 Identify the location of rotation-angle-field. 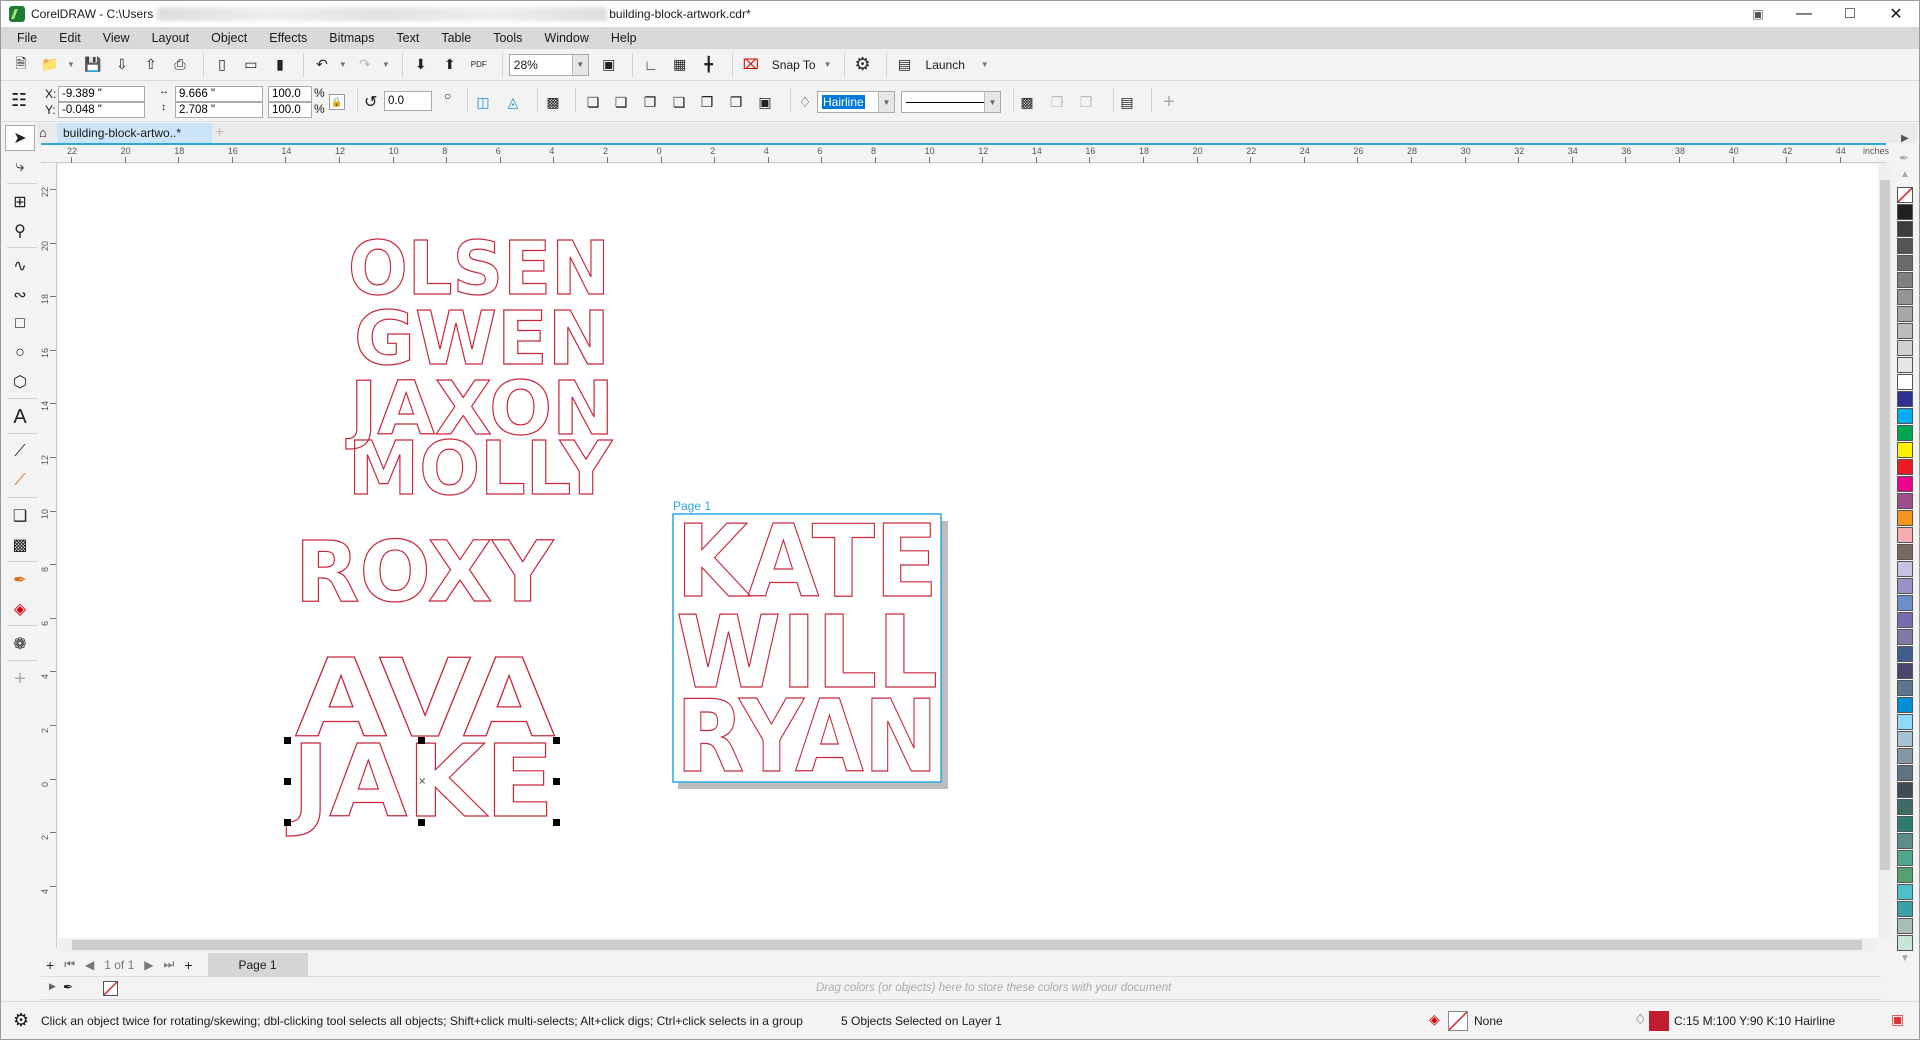
(408, 101).